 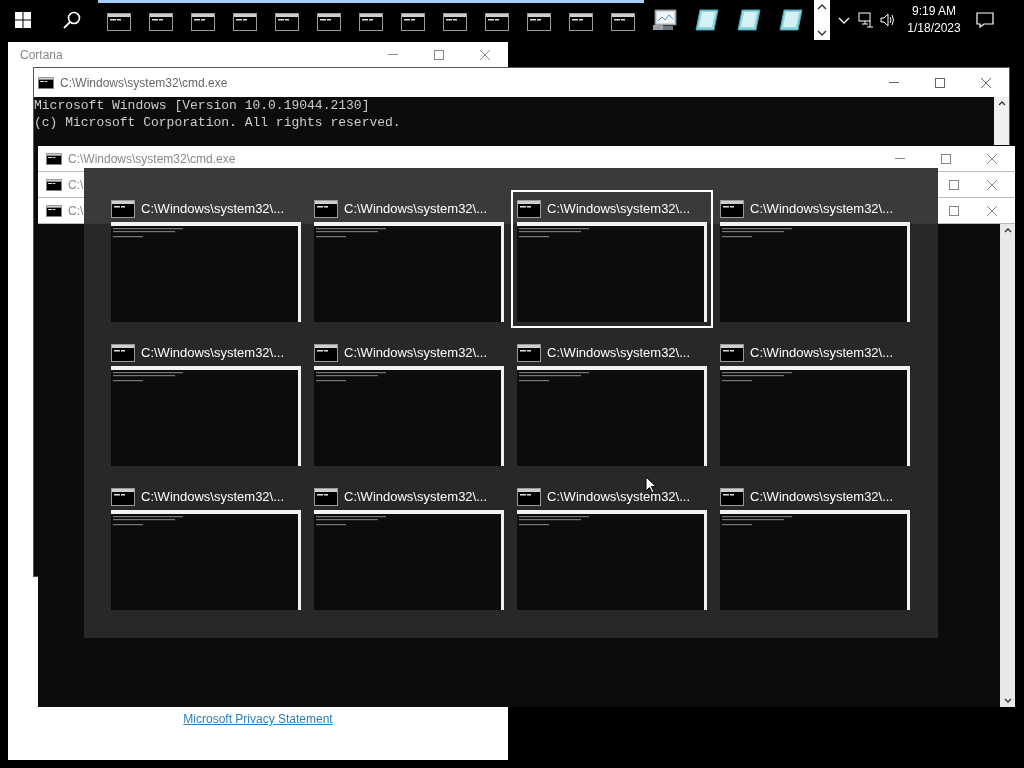 I want to click on window-title: Cortana, so click(x=41, y=55).